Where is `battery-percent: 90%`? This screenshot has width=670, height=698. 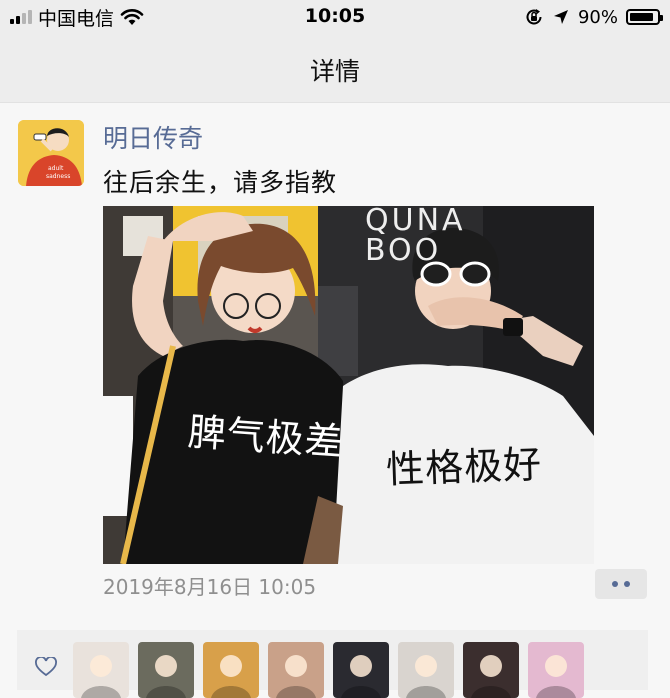
battery-percent: 90% is located at coordinates (597, 17).